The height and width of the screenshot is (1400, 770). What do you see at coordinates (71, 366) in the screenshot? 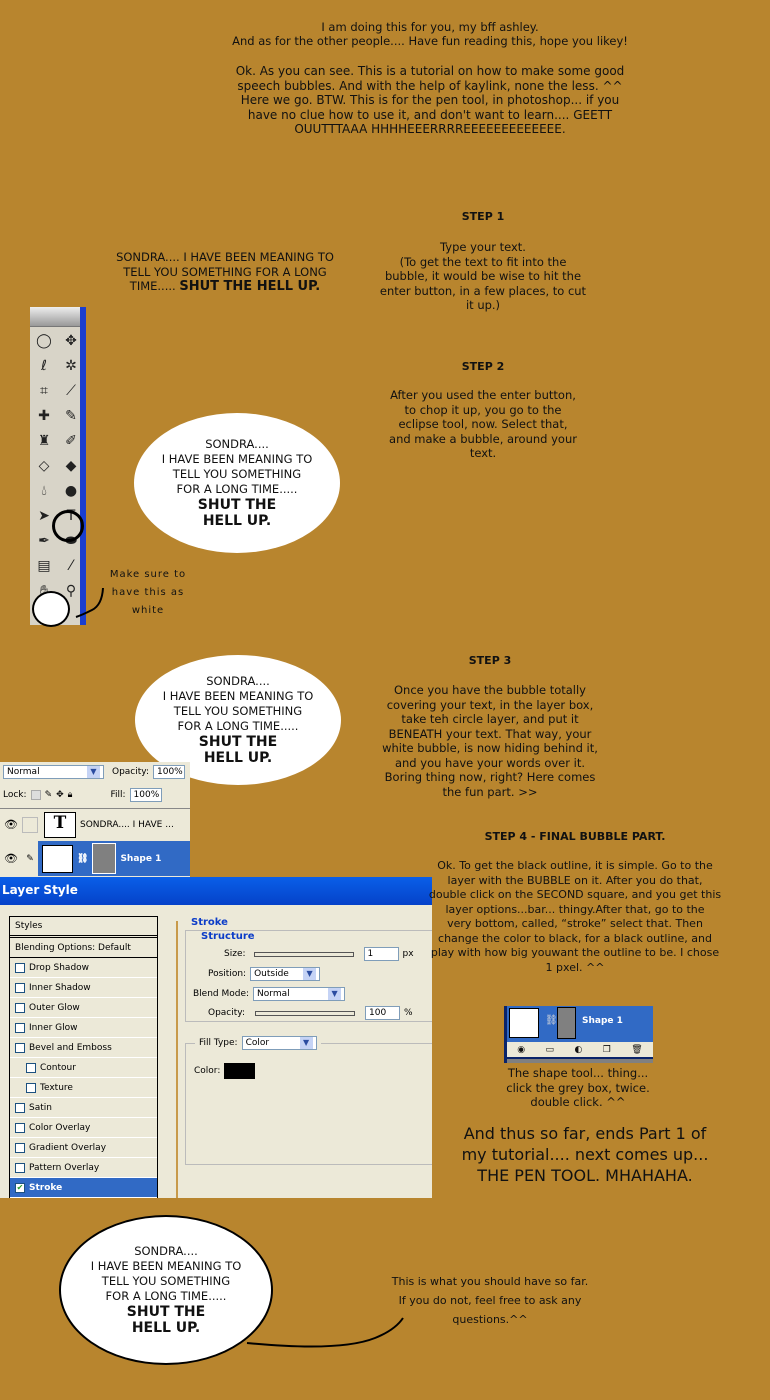
I see `magic-wand-icon: ✲` at bounding box center [71, 366].